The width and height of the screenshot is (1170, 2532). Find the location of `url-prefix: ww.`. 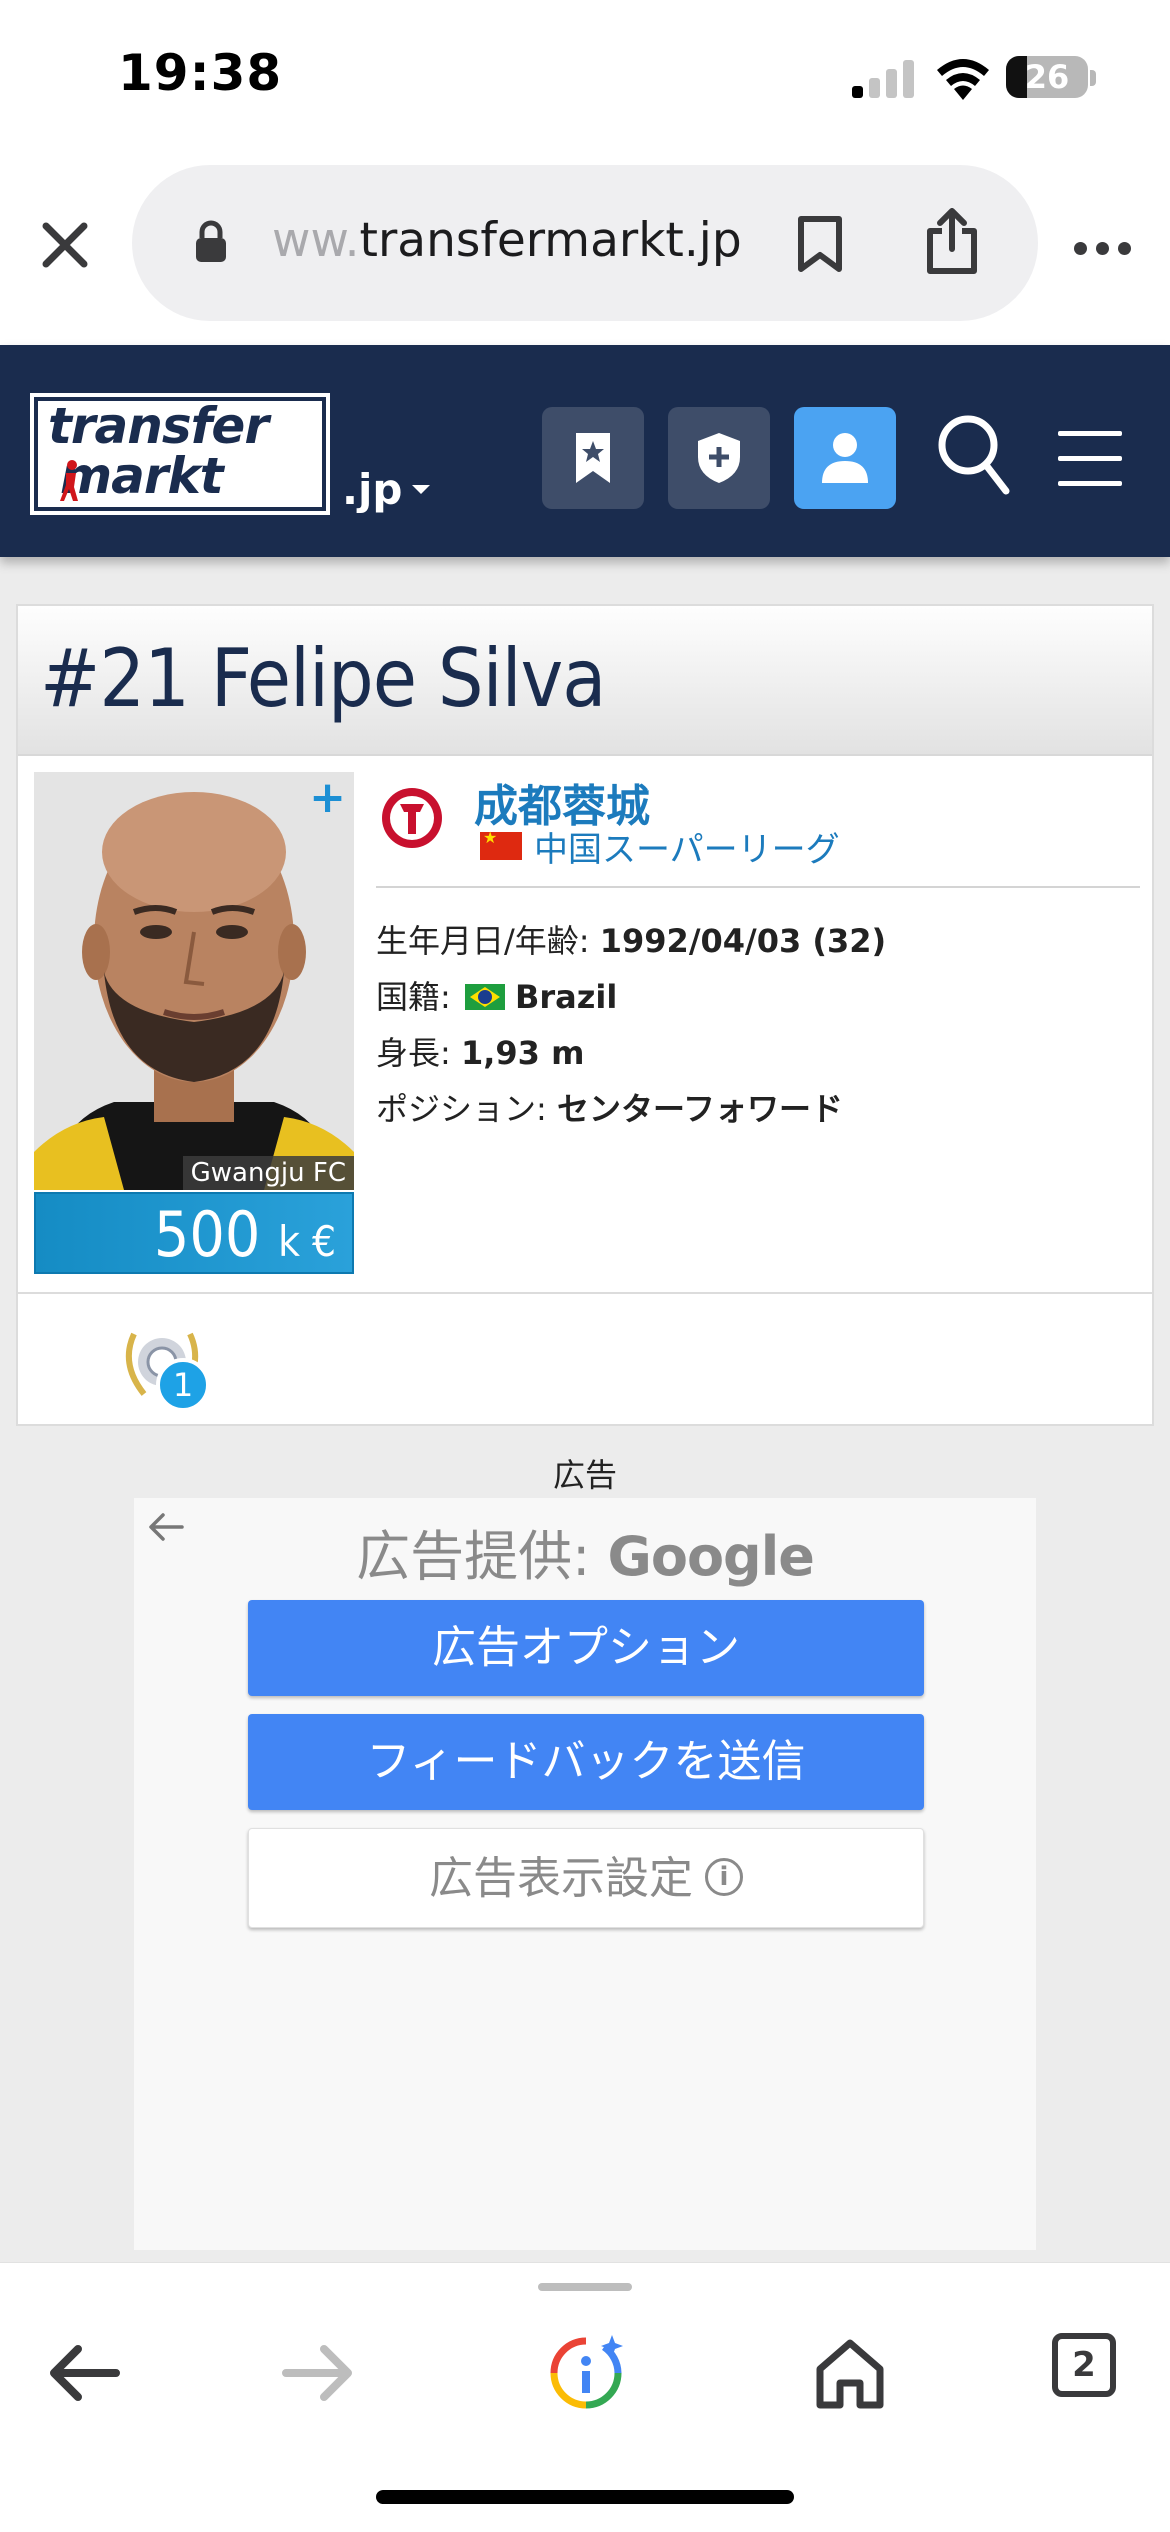

url-prefix: ww. is located at coordinates (316, 240).